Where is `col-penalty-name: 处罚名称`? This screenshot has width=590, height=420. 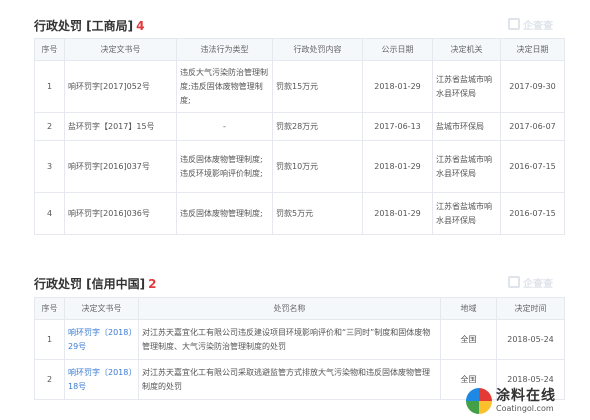 col-penalty-name: 处罚名称 is located at coordinates (289, 308).